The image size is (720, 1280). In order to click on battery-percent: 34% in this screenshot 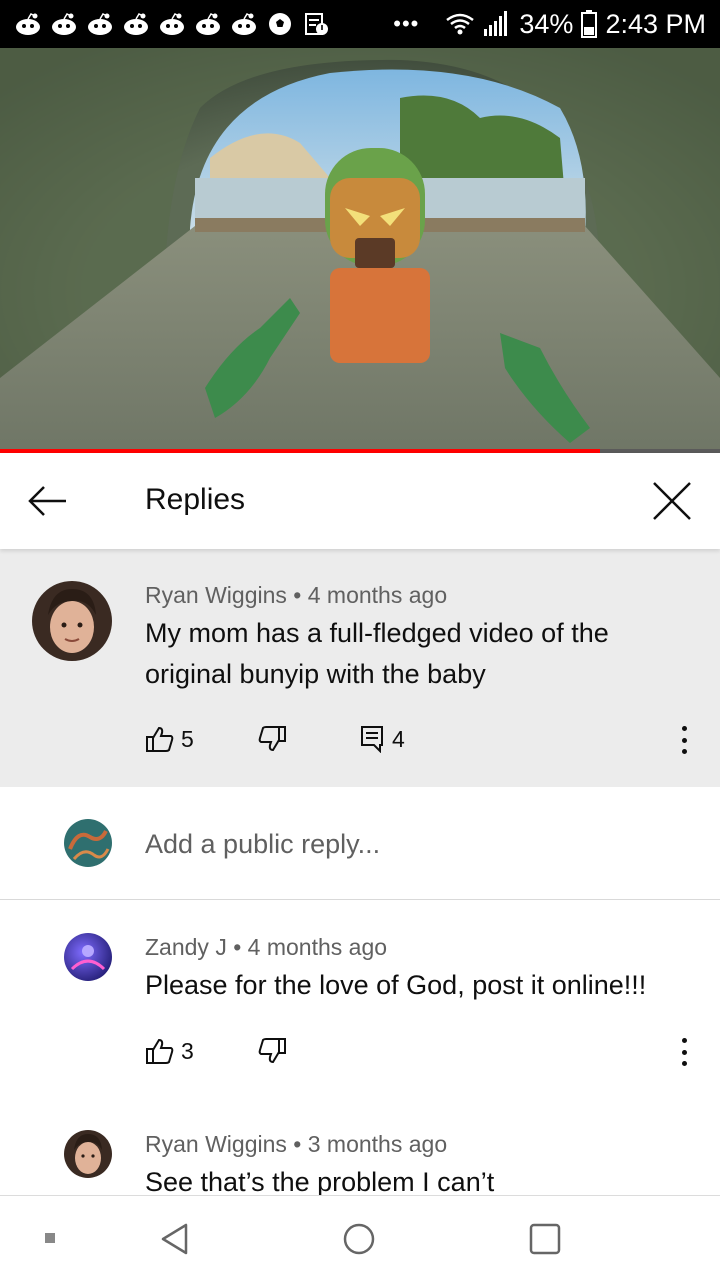, I will do `click(546, 23)`.